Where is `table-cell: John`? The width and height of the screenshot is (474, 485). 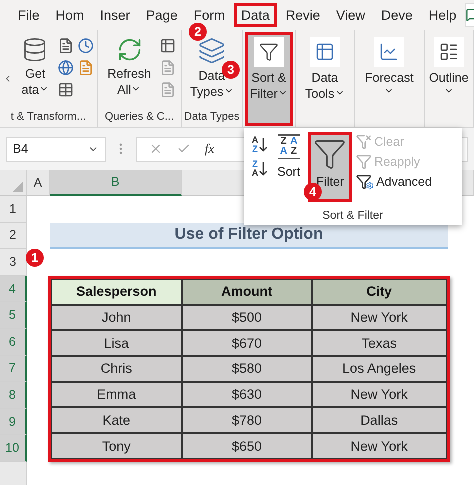 table-cell: John is located at coordinates (116, 317).